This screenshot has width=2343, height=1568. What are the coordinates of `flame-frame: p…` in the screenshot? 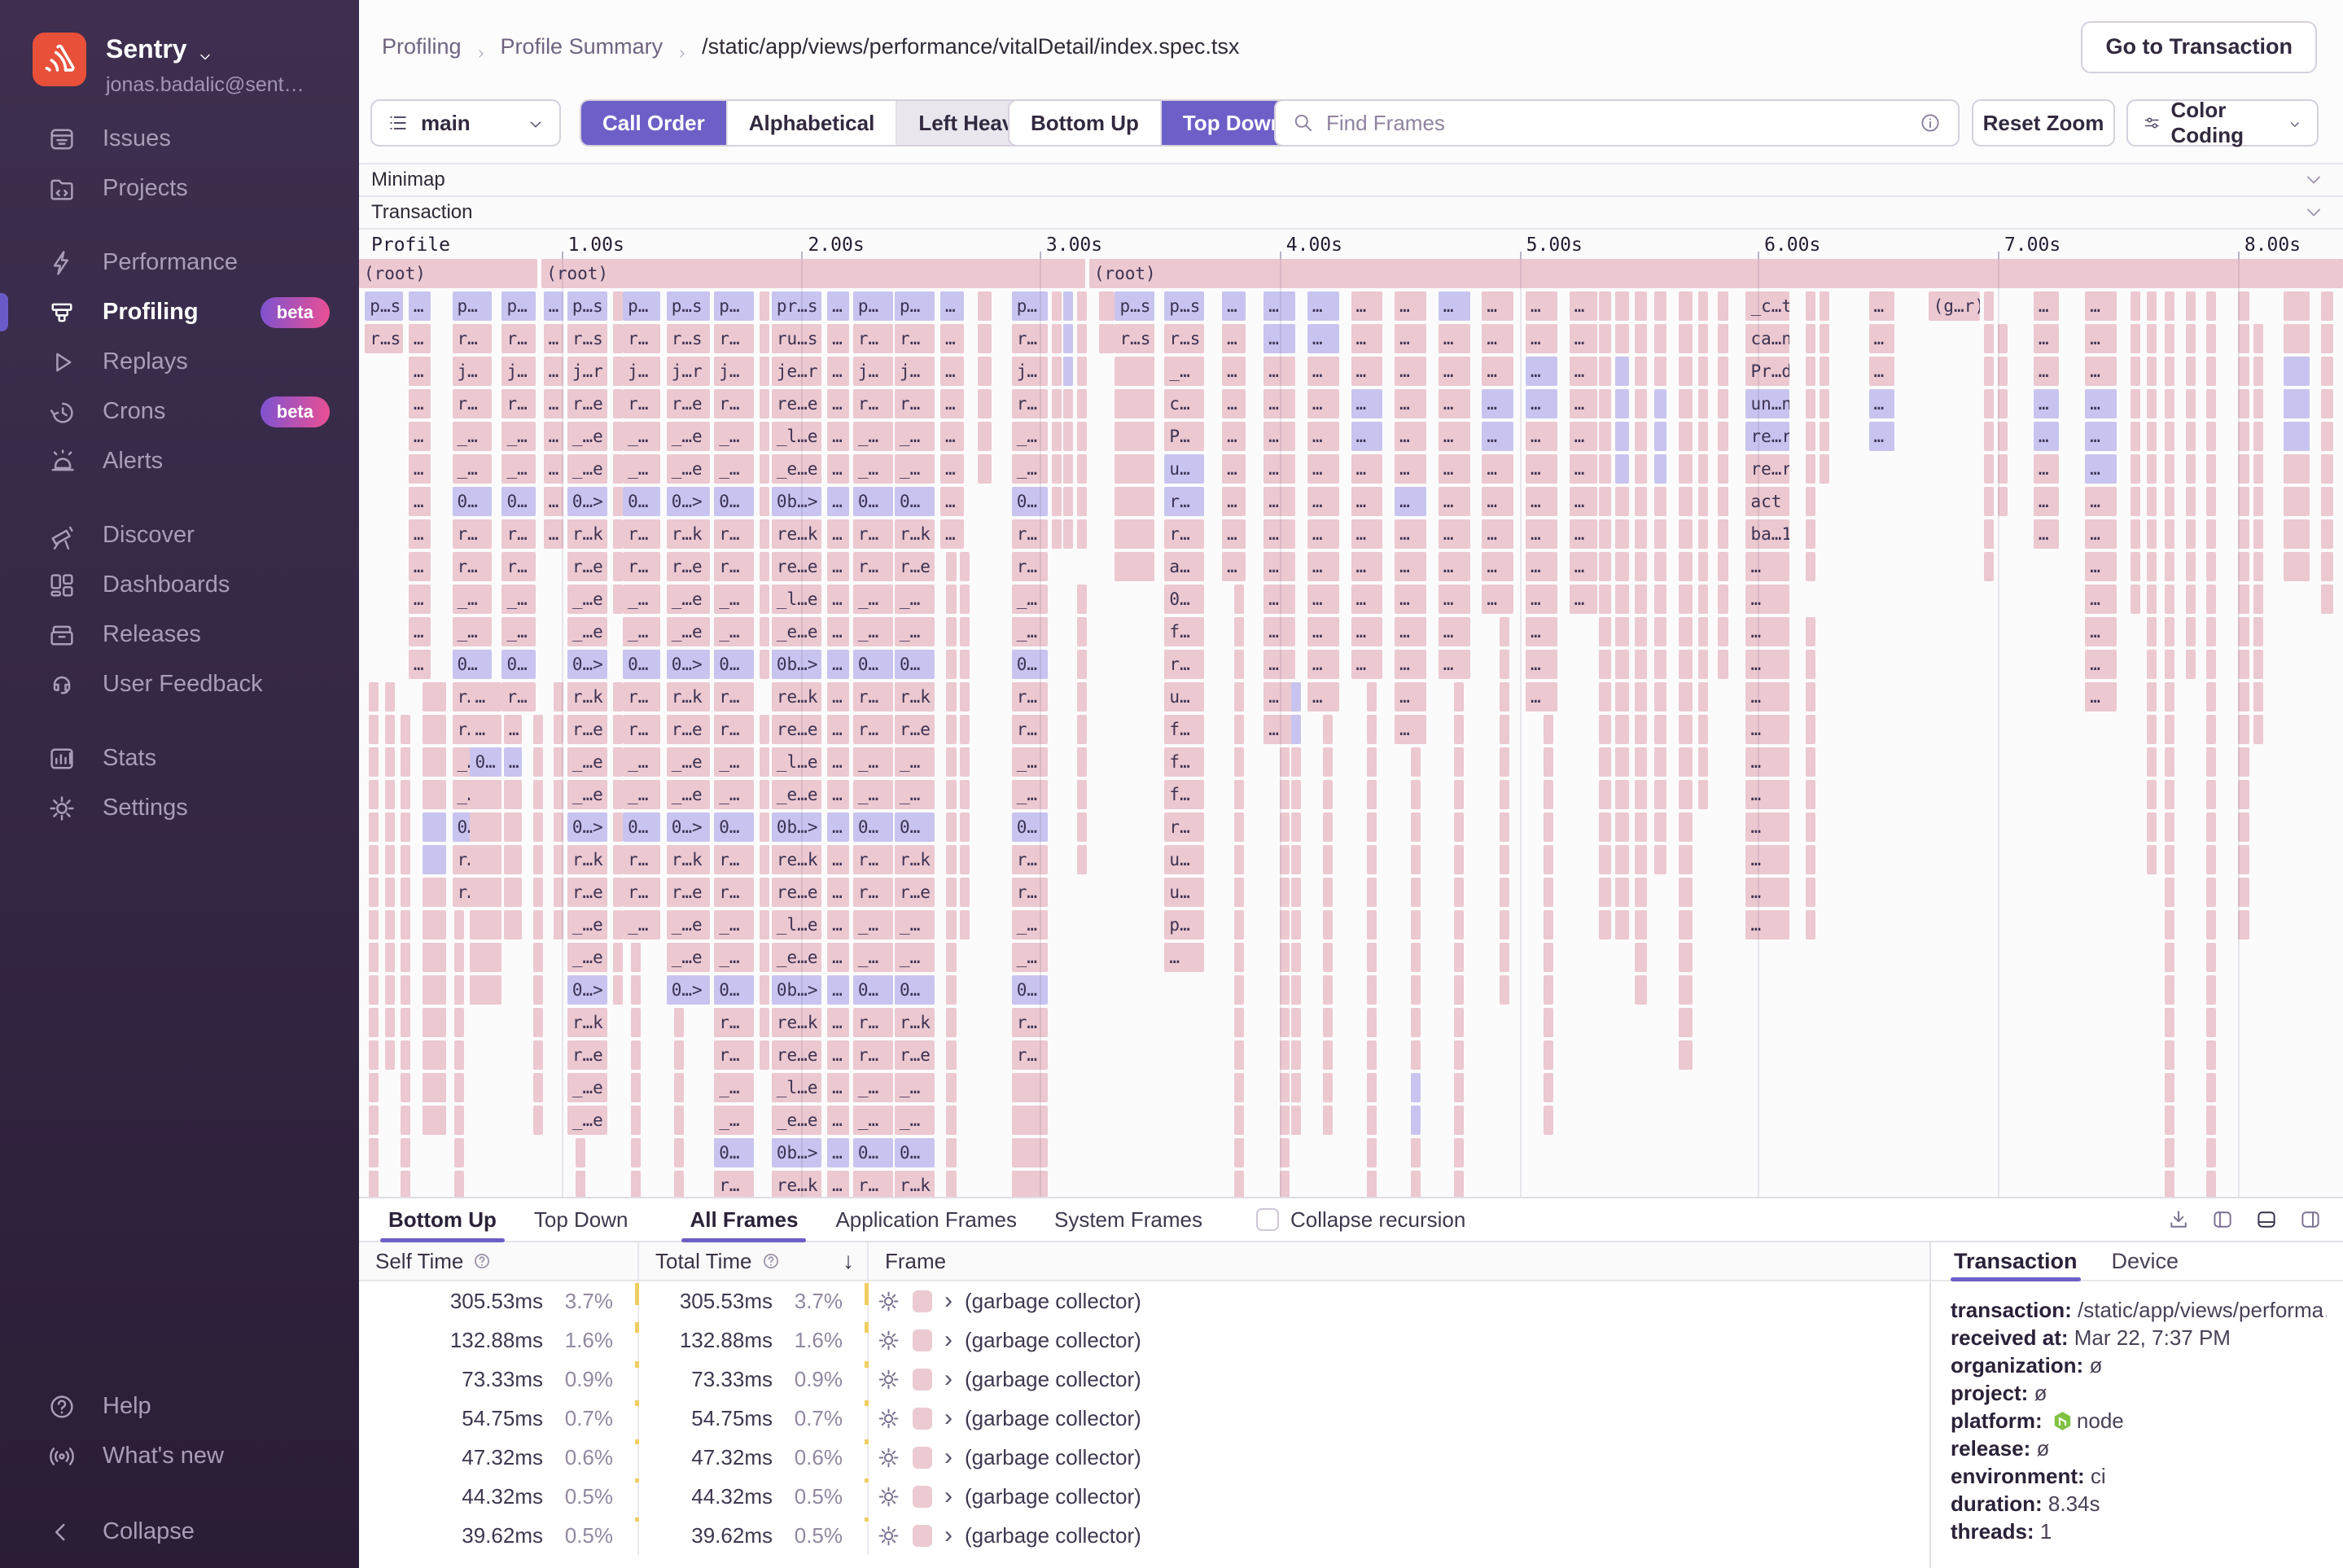 It's located at (734, 306).